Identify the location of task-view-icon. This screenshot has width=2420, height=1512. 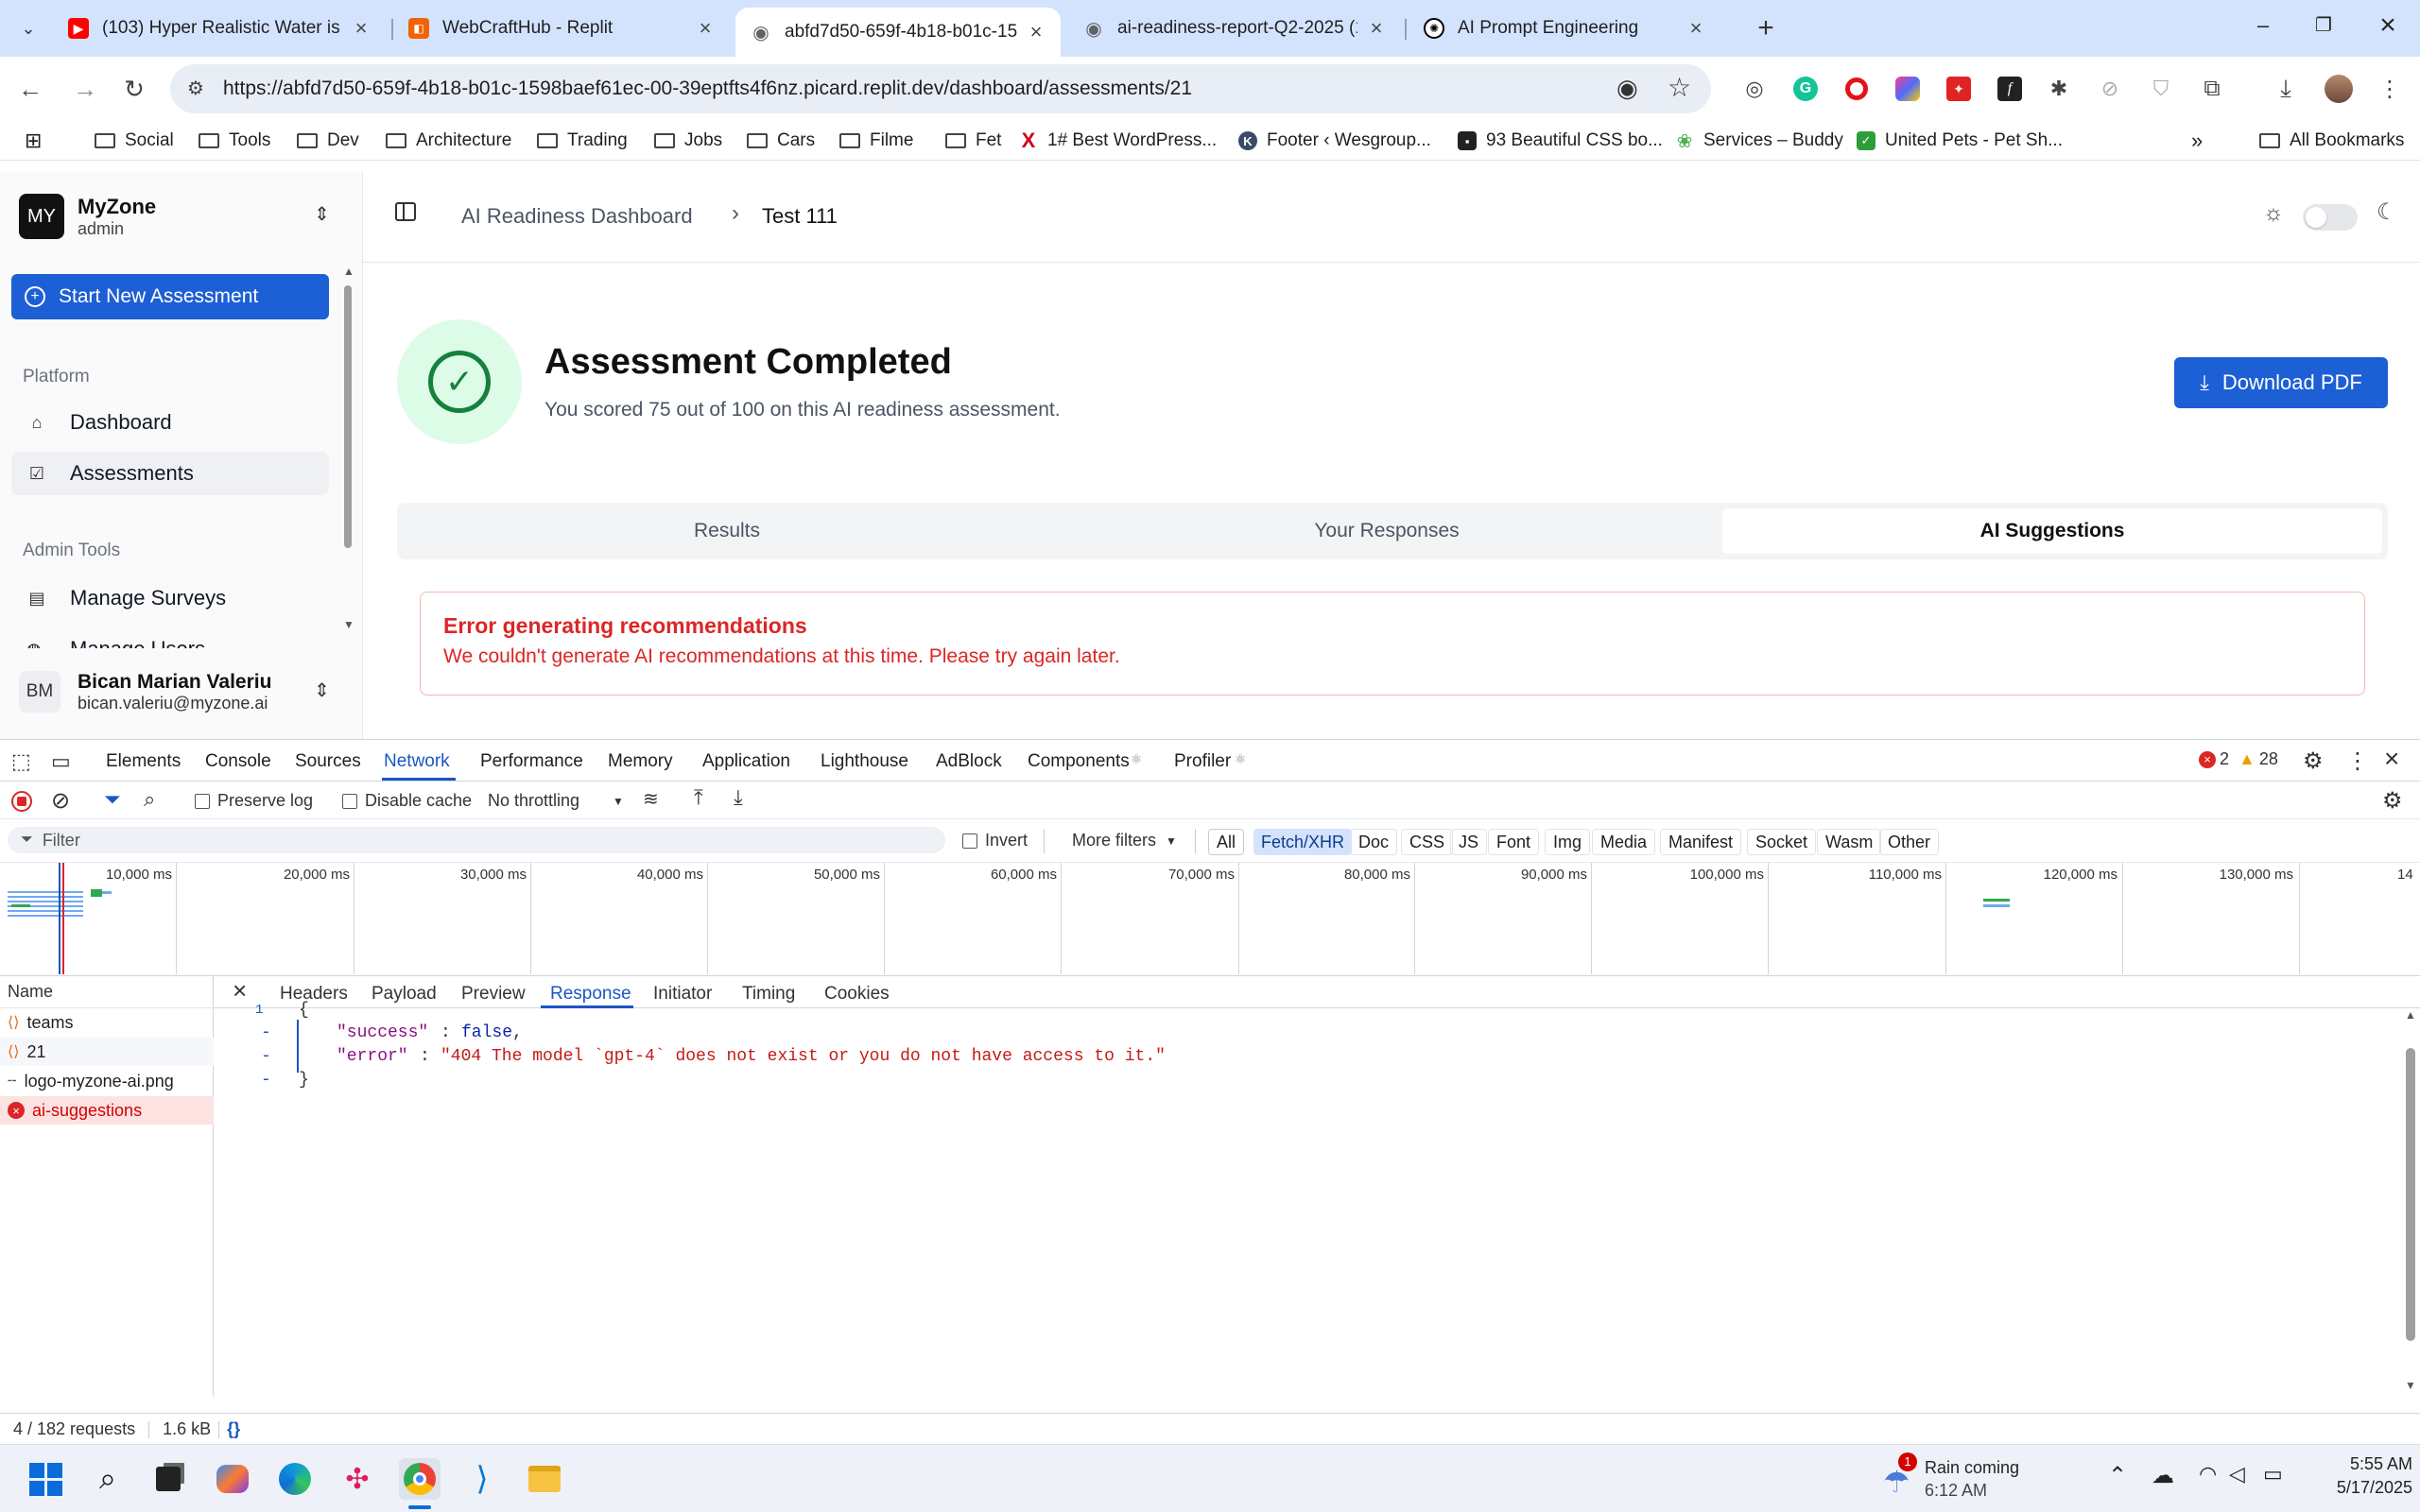
(168, 1479).